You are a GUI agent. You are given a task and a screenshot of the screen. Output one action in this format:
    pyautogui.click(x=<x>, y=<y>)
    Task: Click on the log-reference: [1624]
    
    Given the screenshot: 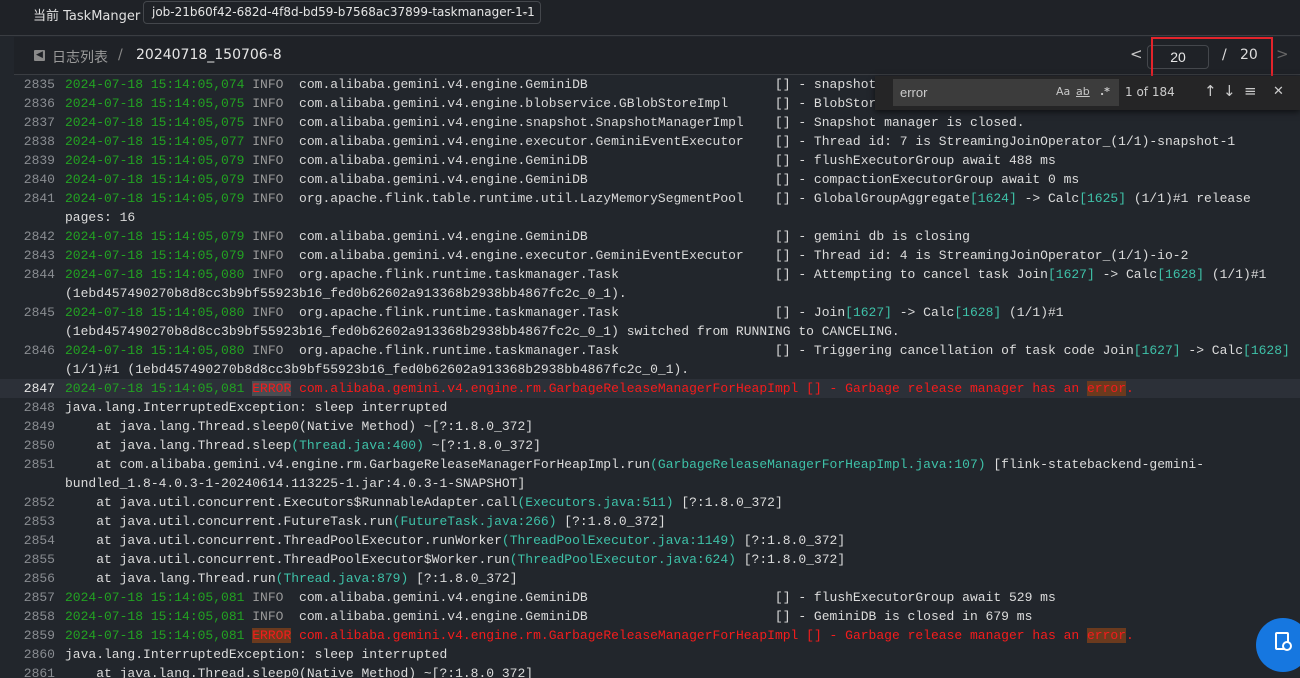 What is the action you would take?
    pyautogui.click(x=993, y=198)
    